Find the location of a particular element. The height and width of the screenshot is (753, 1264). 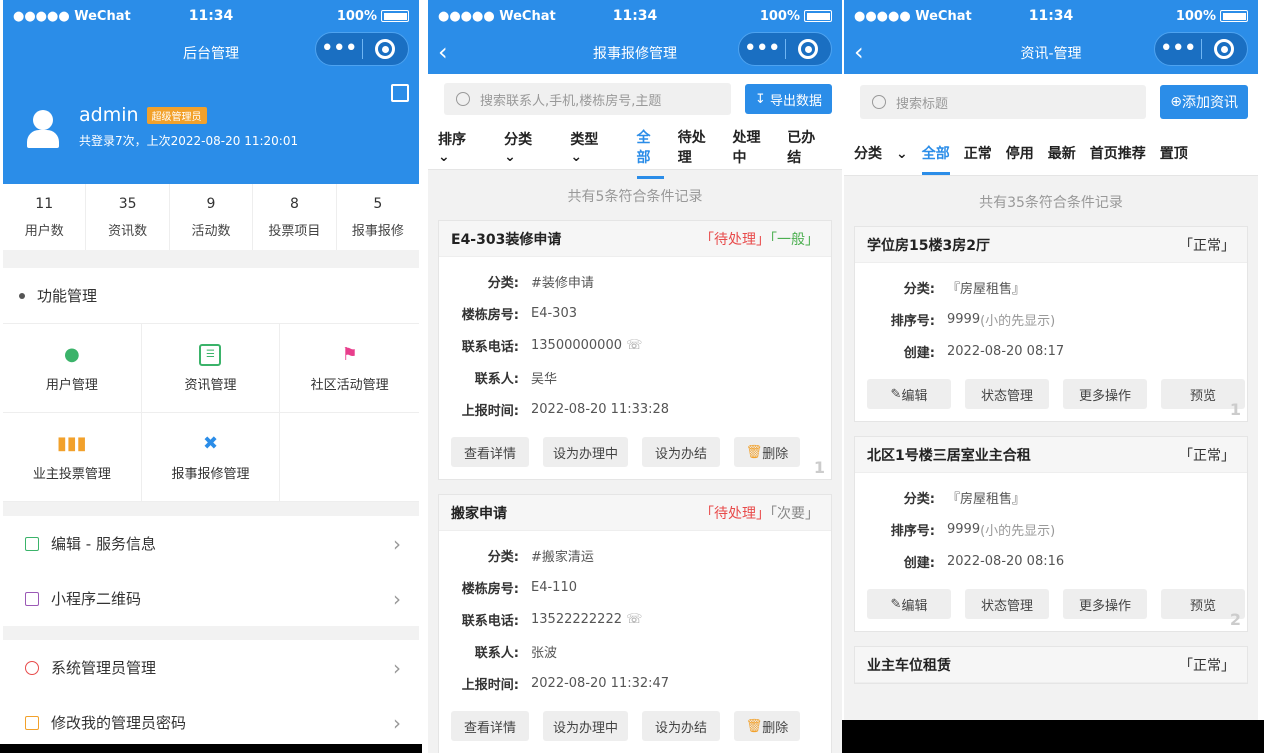

stat-users: 11 用户数 is located at coordinates (45, 217).